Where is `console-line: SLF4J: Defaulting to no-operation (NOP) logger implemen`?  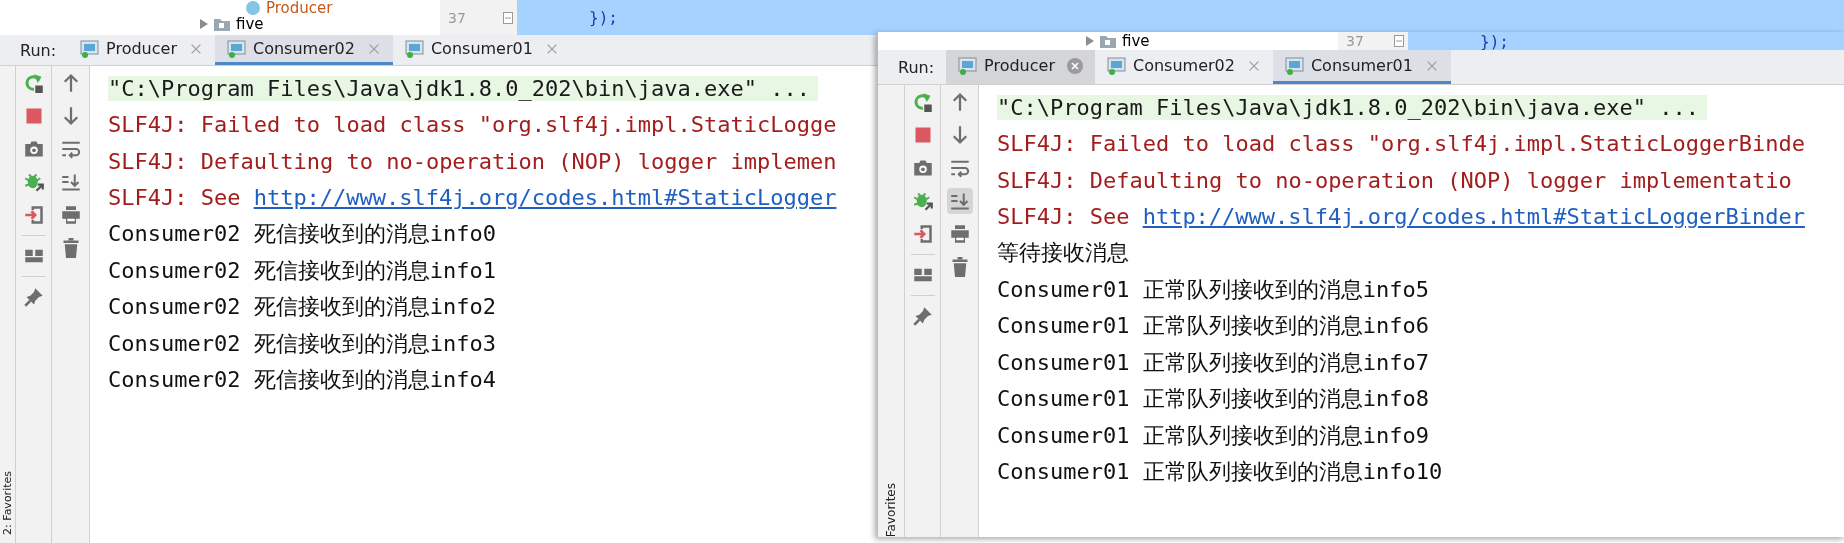
console-line: SLF4J: Defaulting to no-operation (NOP) logger implemen is located at coordinates (472, 161).